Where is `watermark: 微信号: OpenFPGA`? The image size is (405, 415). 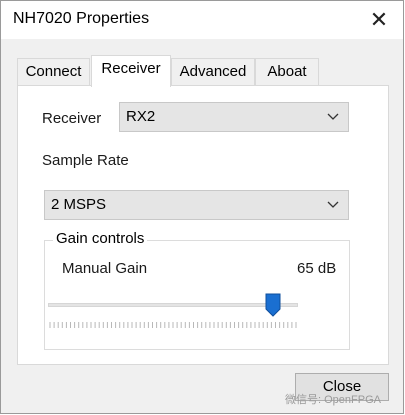 watermark: 微信号: OpenFPGA is located at coordinates (333, 400).